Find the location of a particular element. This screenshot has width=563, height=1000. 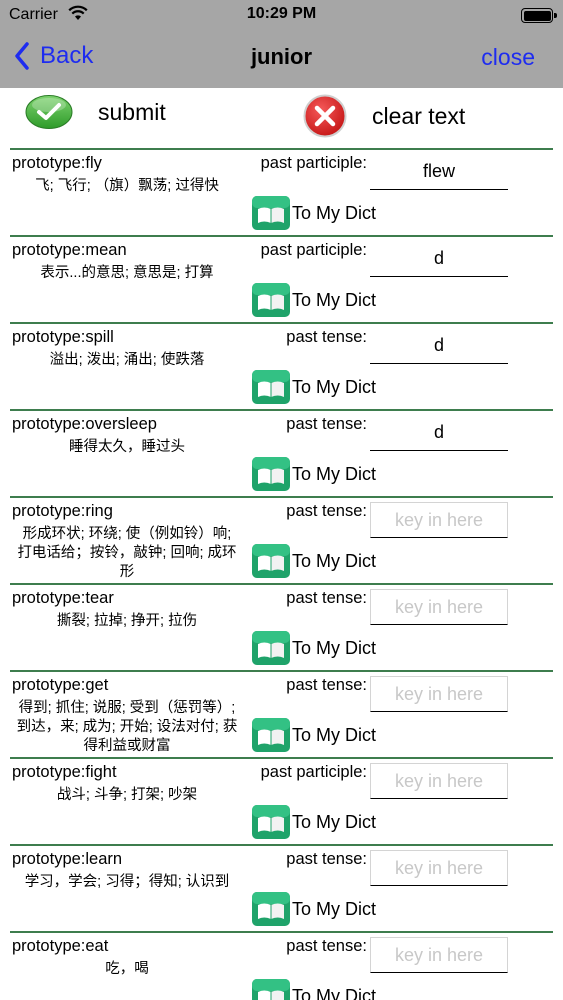

meaning-text: 形成环状; 环绕; 使（例如铃）响; 打电话给；按铃，敲钟; 回响; 成环形 is located at coordinates (127, 553).